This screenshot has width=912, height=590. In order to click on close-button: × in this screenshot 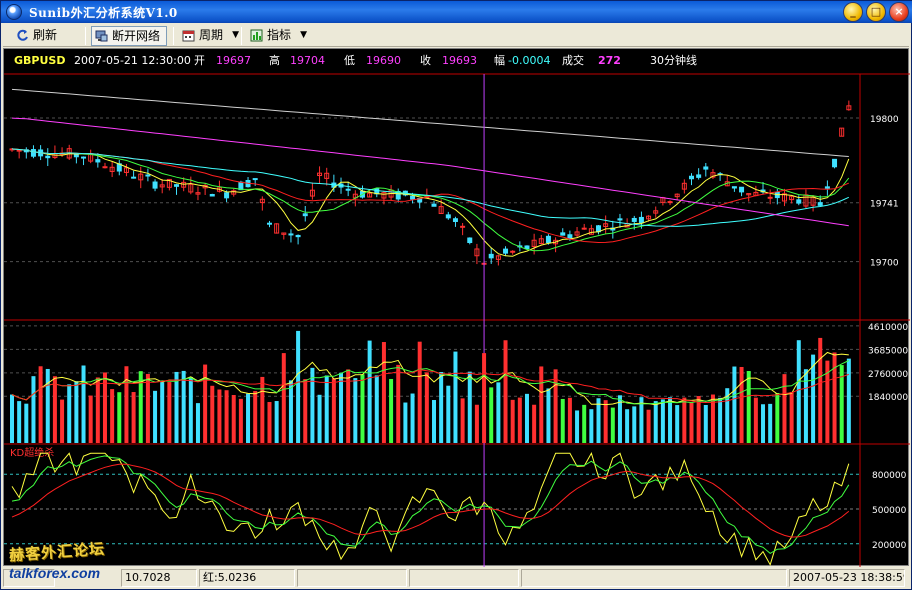, I will do `click(899, 12)`.